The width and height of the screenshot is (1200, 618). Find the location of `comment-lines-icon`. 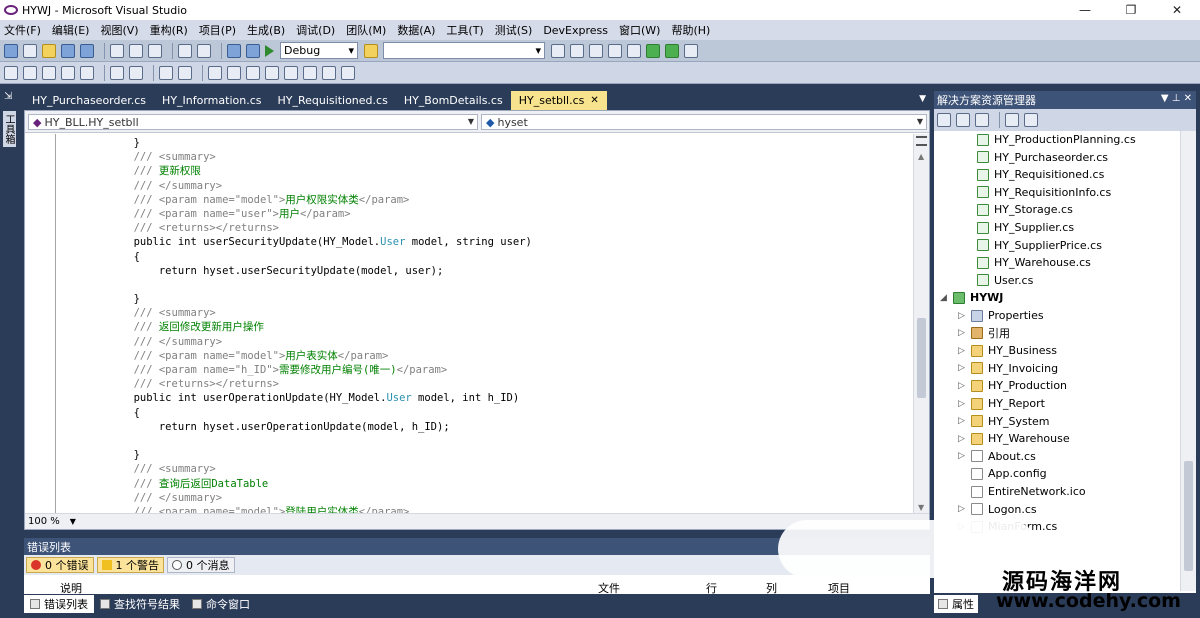

comment-lines-icon is located at coordinates (166, 72).